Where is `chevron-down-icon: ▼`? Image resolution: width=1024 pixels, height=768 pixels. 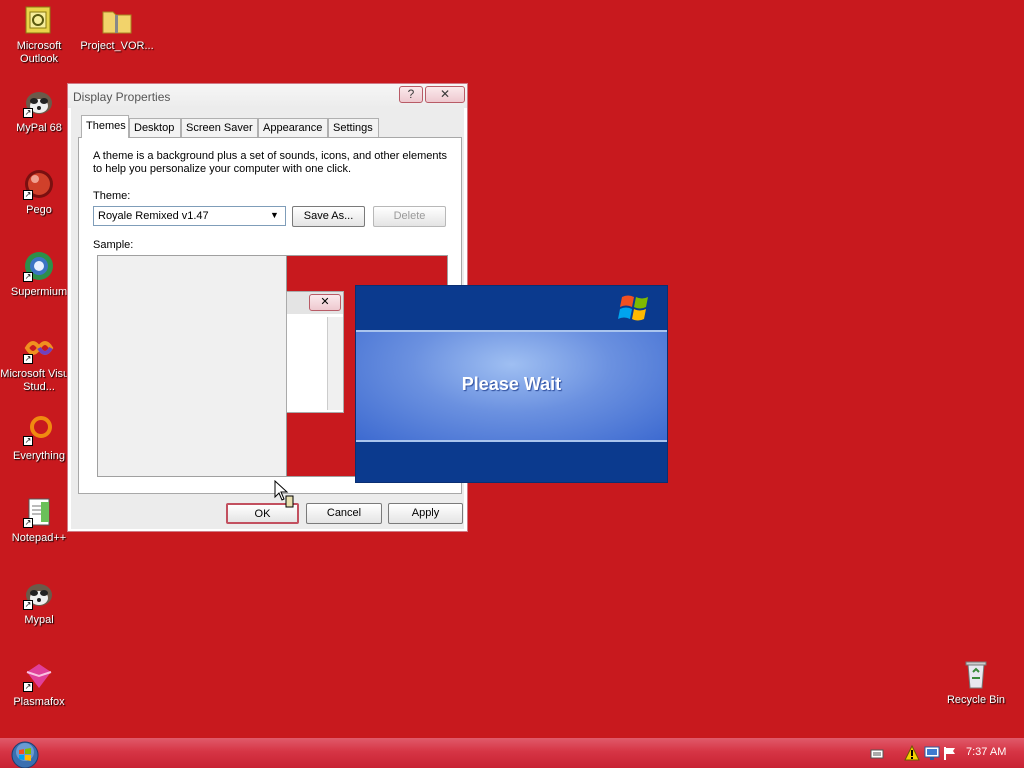
chevron-down-icon: ▼ is located at coordinates (274, 215).